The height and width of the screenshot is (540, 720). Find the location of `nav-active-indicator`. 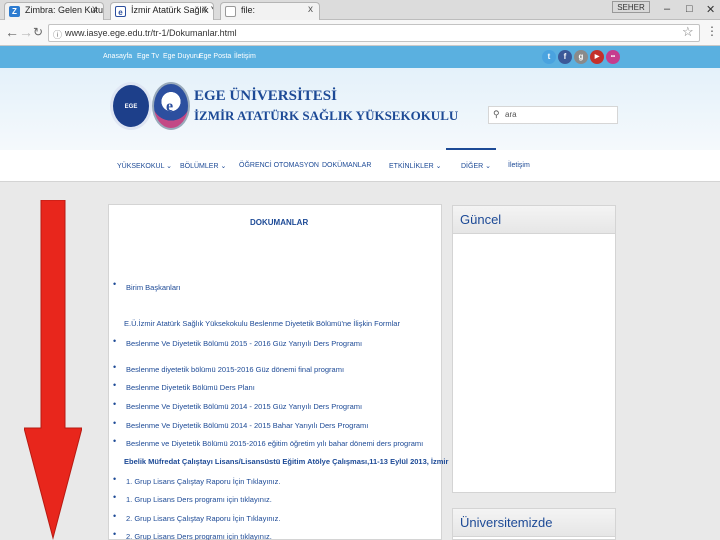

nav-active-indicator is located at coordinates (471, 149).